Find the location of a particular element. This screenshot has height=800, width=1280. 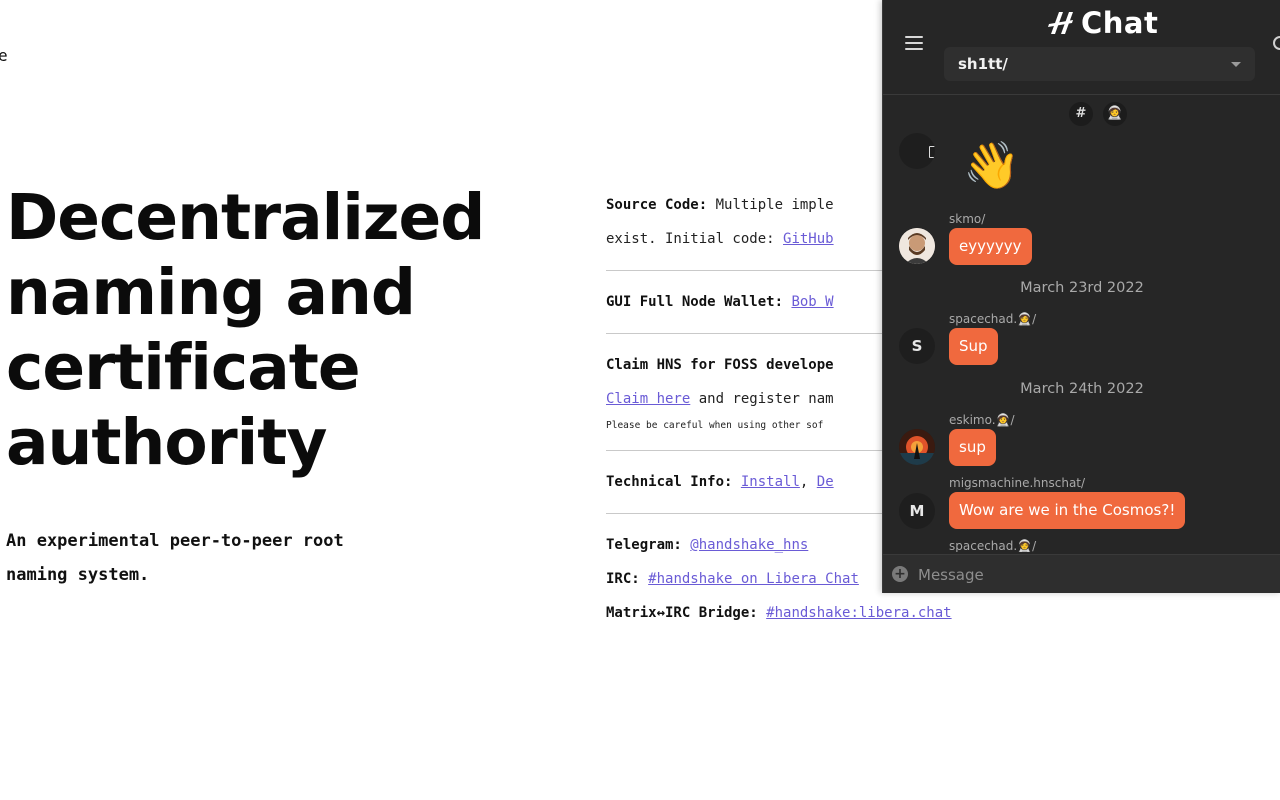

irc-label: IRC: is located at coordinates (623, 579).